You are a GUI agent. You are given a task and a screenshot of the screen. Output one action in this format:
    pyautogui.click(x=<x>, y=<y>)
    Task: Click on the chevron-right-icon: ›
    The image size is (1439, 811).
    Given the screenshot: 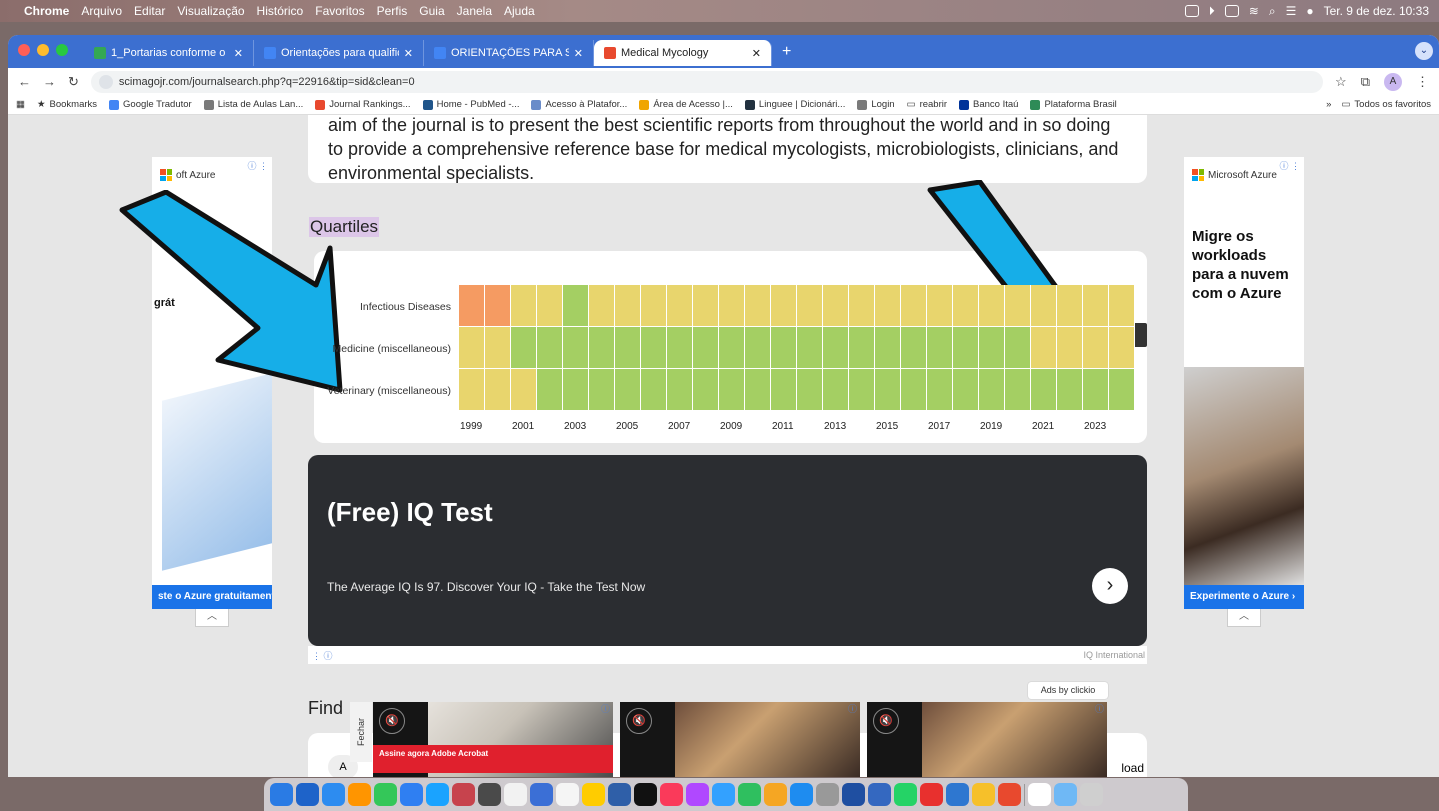 What is the action you would take?
    pyautogui.click(x=1110, y=586)
    